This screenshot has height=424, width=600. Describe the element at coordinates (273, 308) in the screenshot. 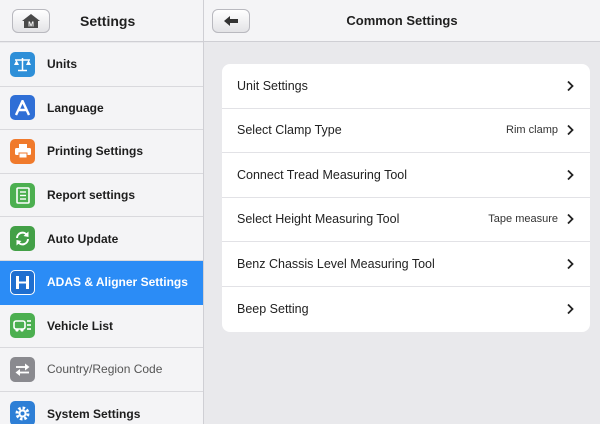

I see `row-label: Beep Setting` at that location.